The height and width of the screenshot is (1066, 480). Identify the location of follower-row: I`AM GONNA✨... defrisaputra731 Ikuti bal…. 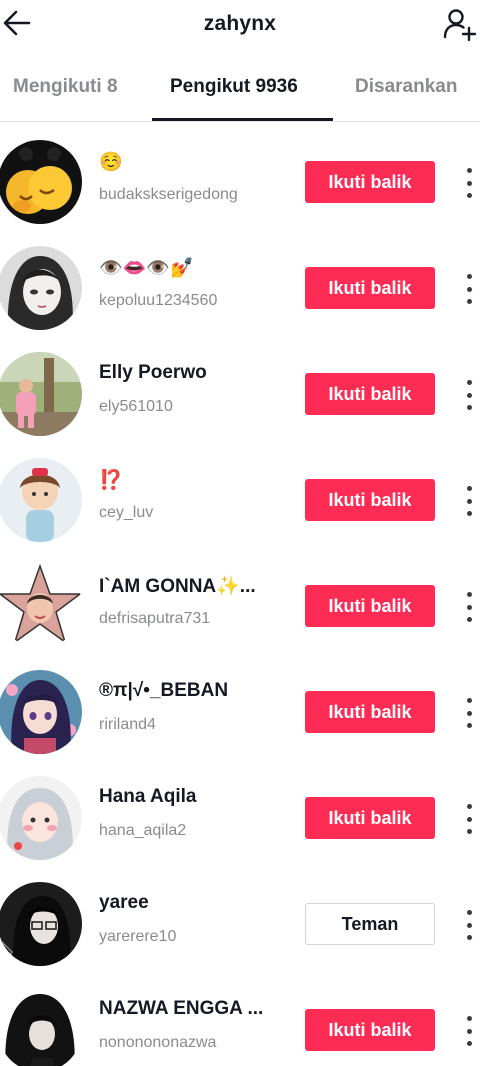
(240, 607).